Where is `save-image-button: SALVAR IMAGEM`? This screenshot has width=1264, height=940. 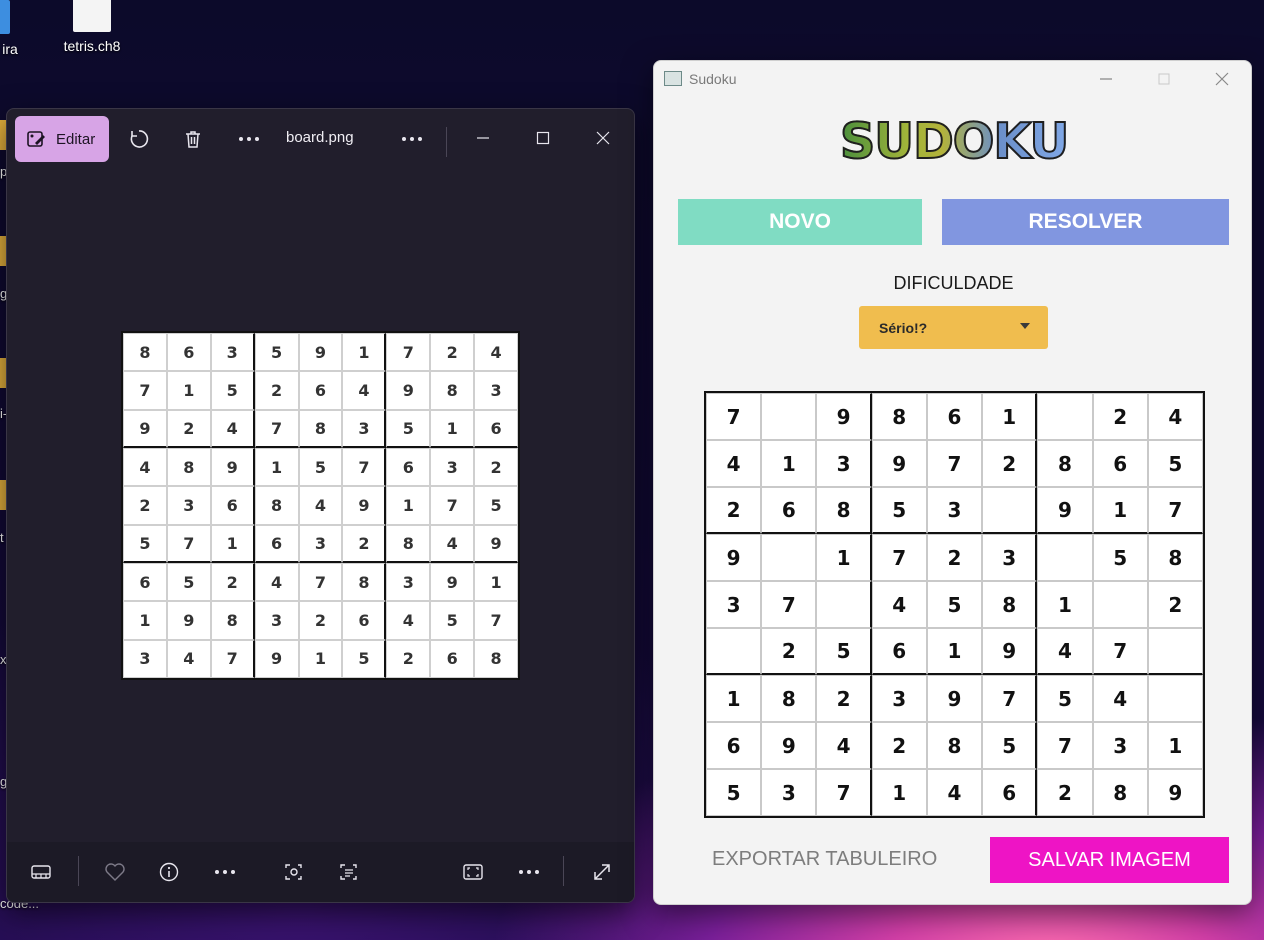 save-image-button: SALVAR IMAGEM is located at coordinates (1109, 860).